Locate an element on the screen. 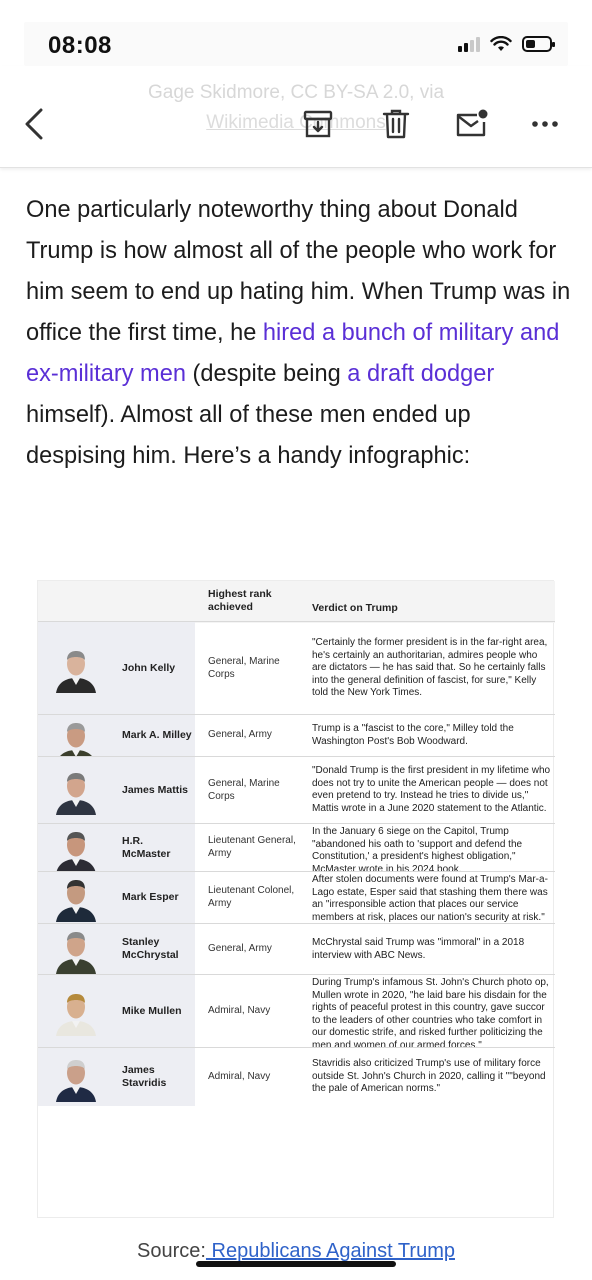  person-name: James Stavridis is located at coordinates (144, 1076).